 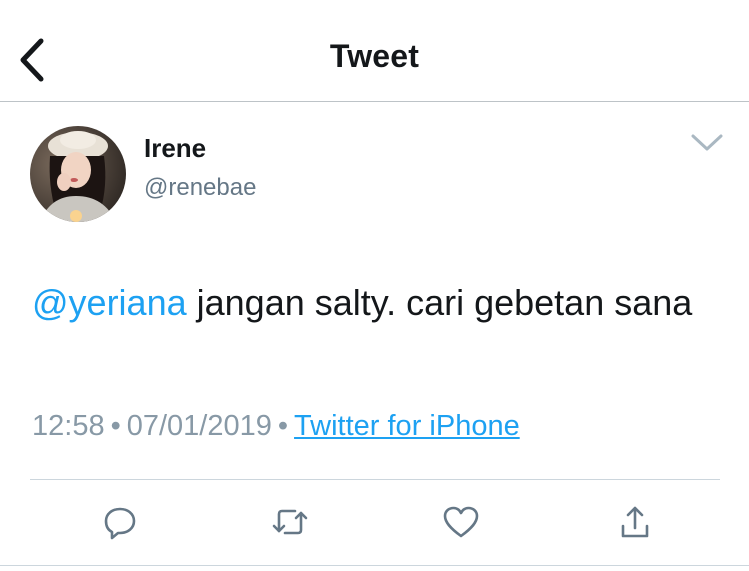 I want to click on share-icon, so click(x=635, y=522).